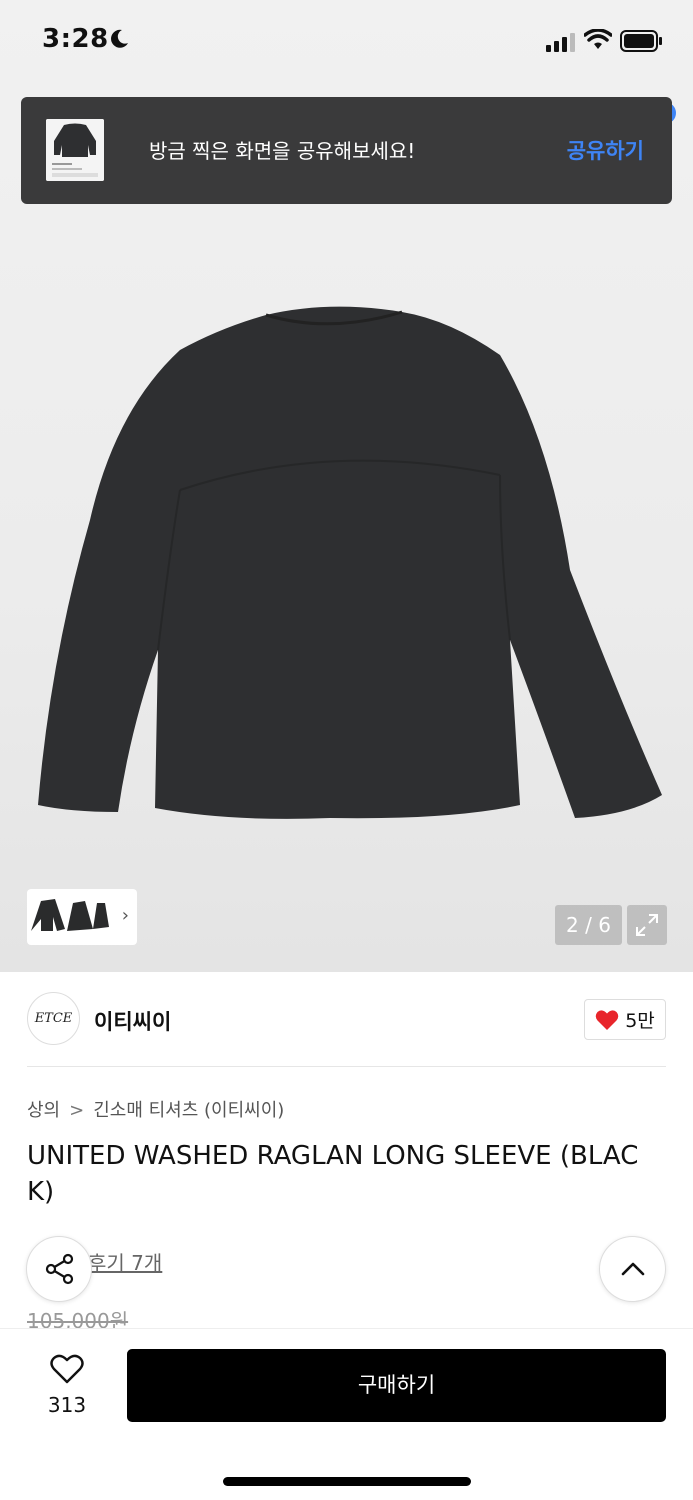 This screenshot has width=693, height=1500. What do you see at coordinates (396, 1385) in the screenshot?
I see `buy-button: 구매하기` at bounding box center [396, 1385].